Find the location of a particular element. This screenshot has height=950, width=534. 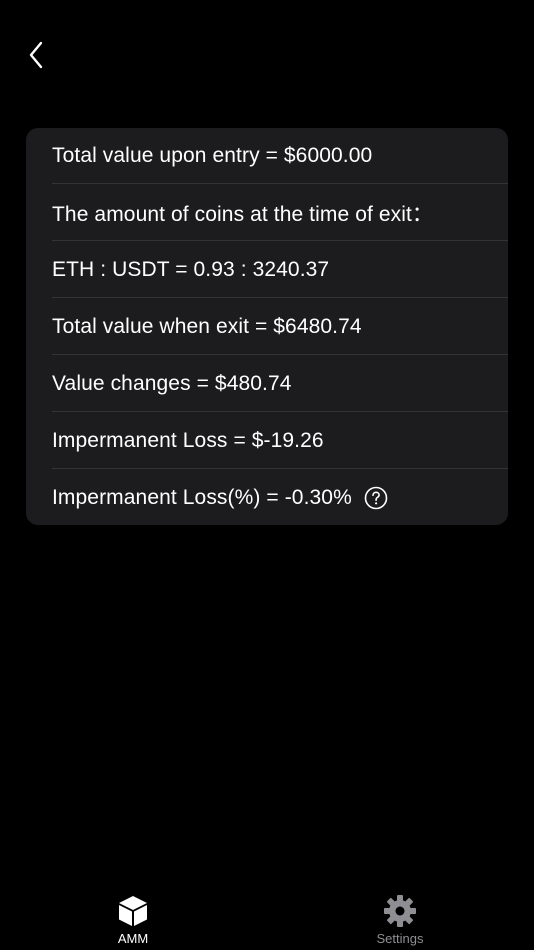

result-text: Impermanent Loss = $-19.26 is located at coordinates (188, 440).